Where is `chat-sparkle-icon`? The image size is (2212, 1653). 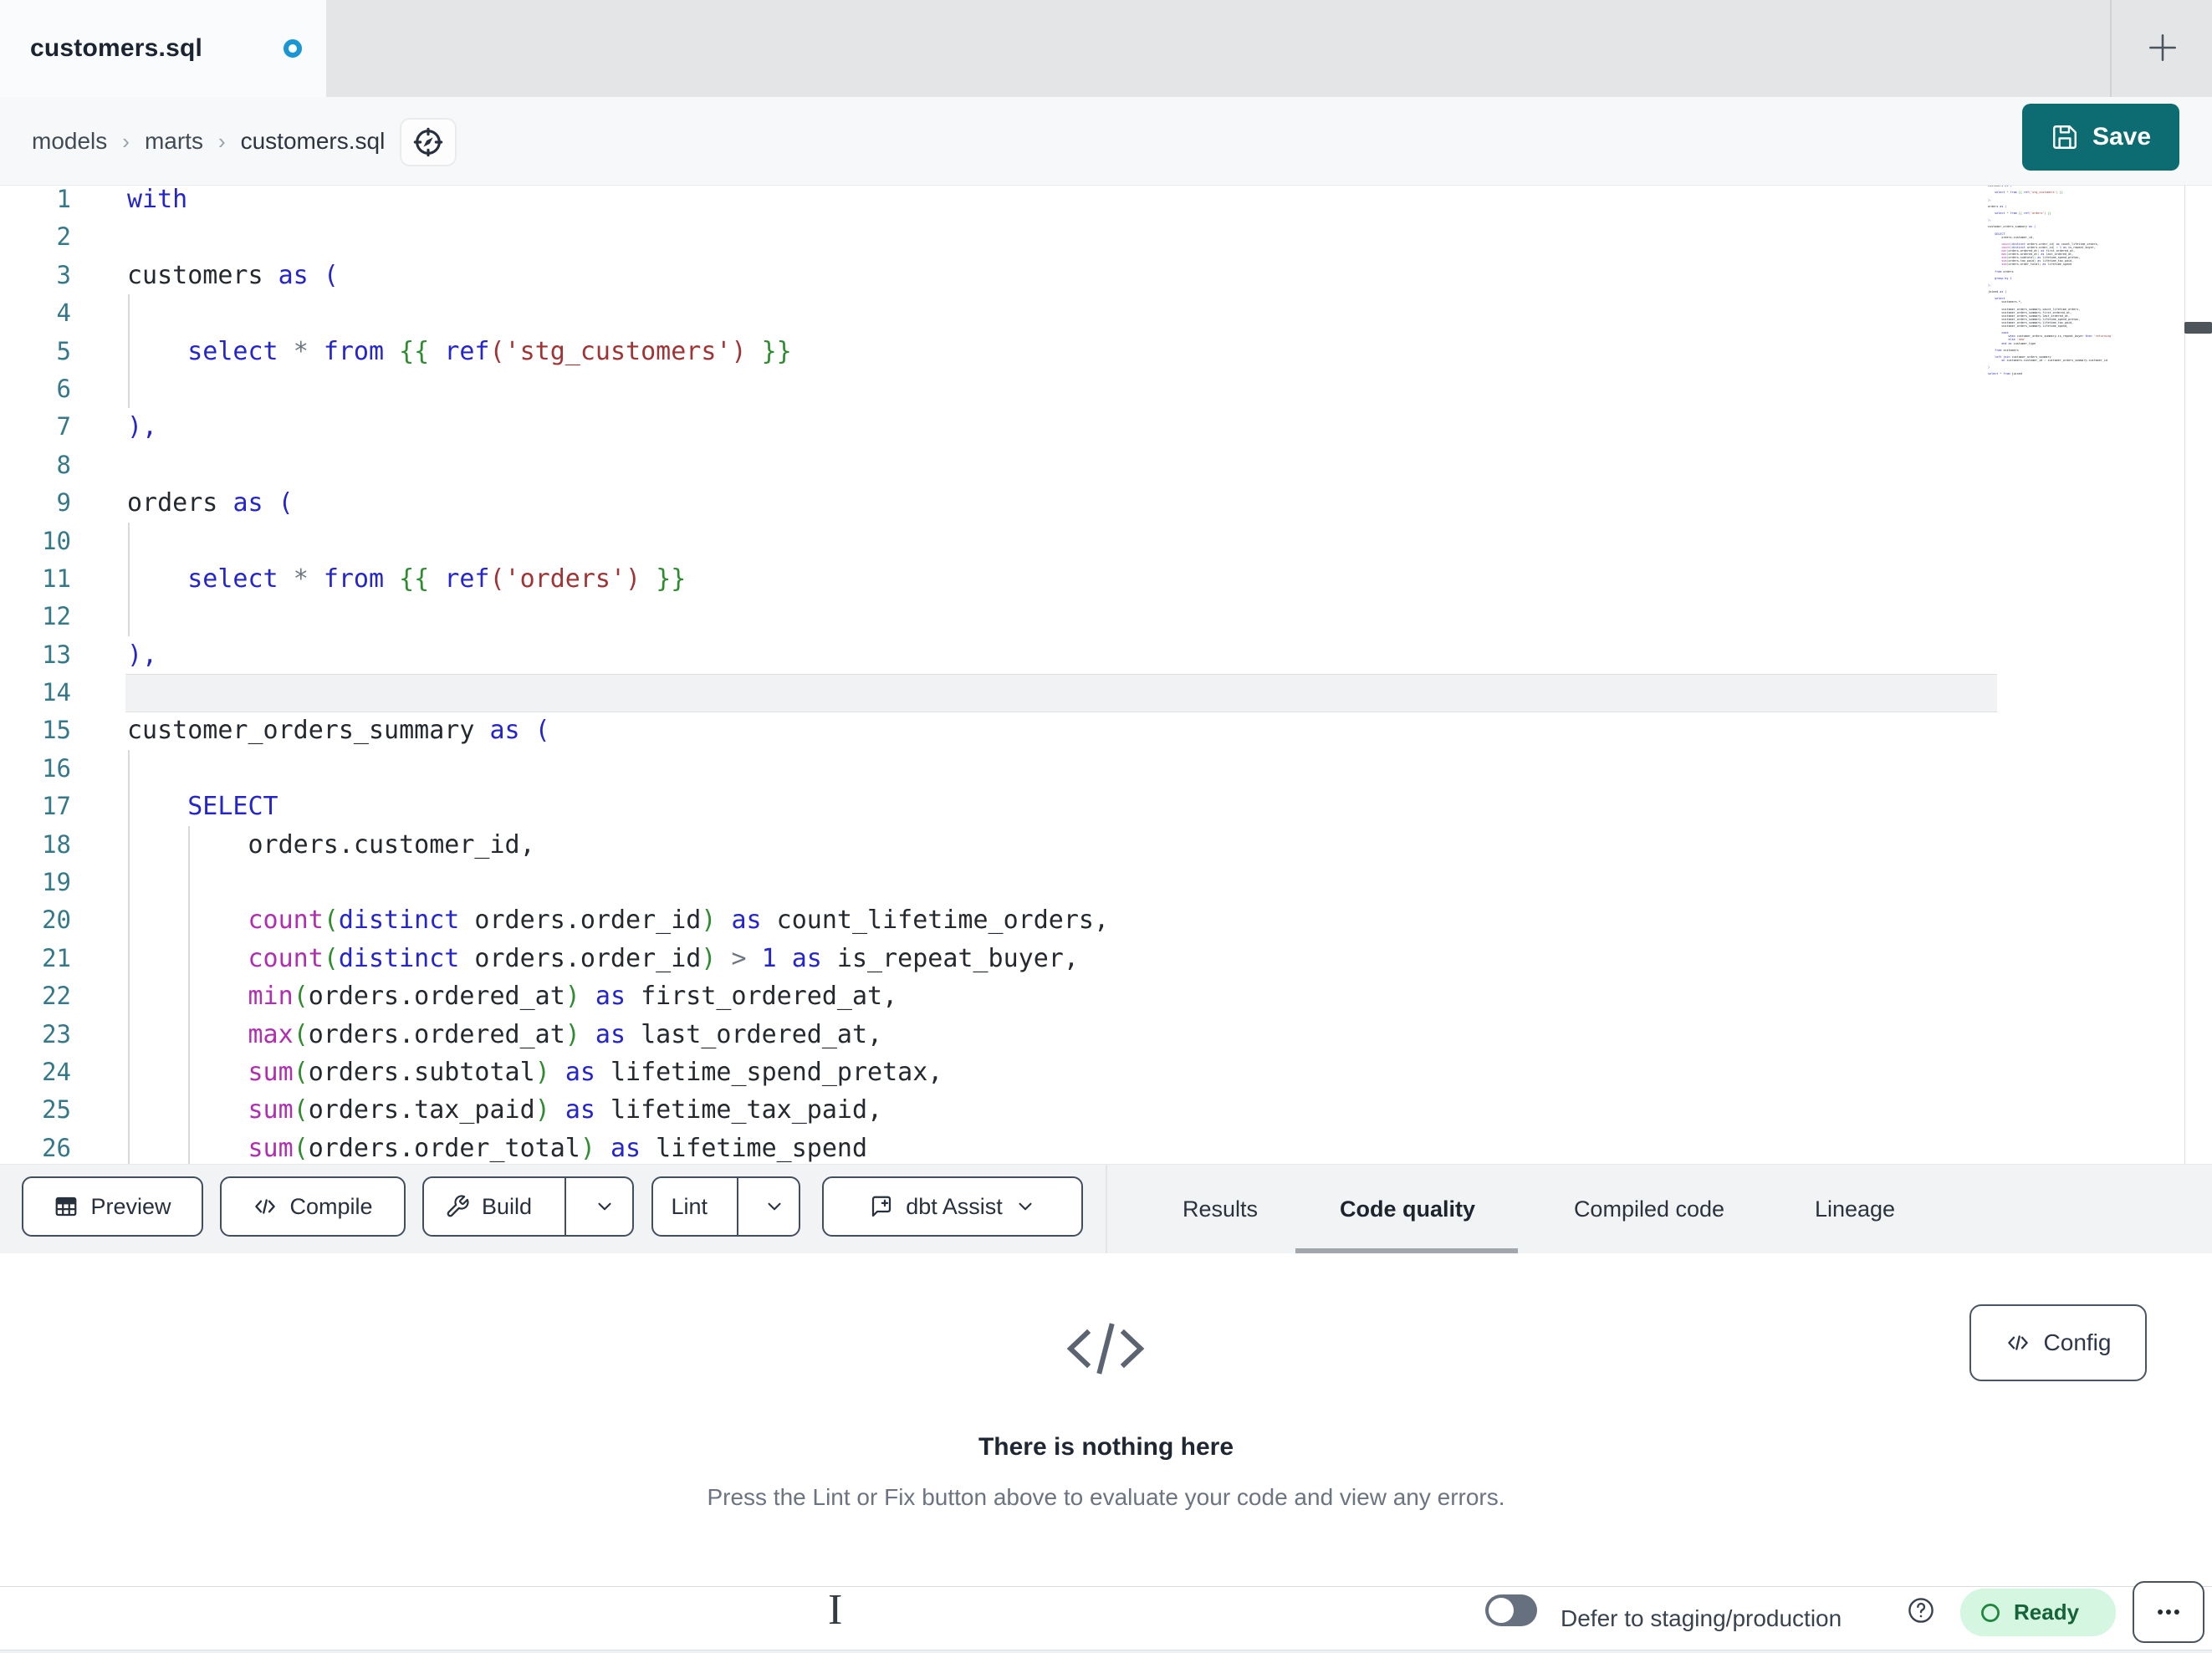 chat-sparkle-icon is located at coordinates (882, 1206).